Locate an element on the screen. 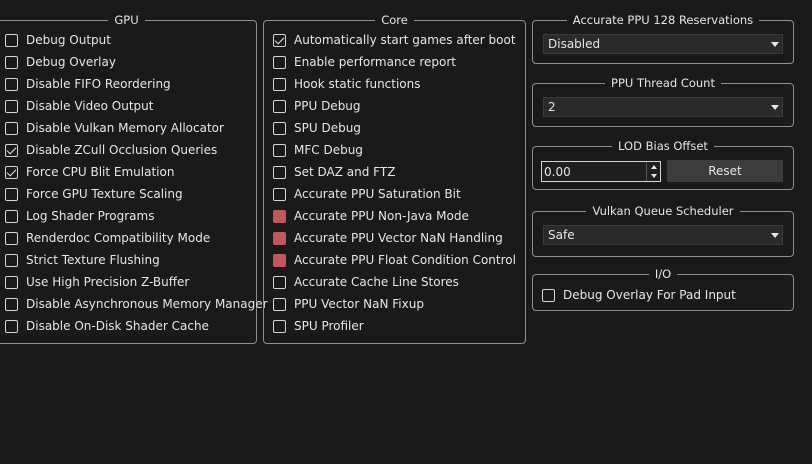 Image resolution: width=812 pixels, height=464 pixels. checkbox-accurate-ppu-saturation-bit: Accurate PPU Saturation Bit is located at coordinates (367, 194).